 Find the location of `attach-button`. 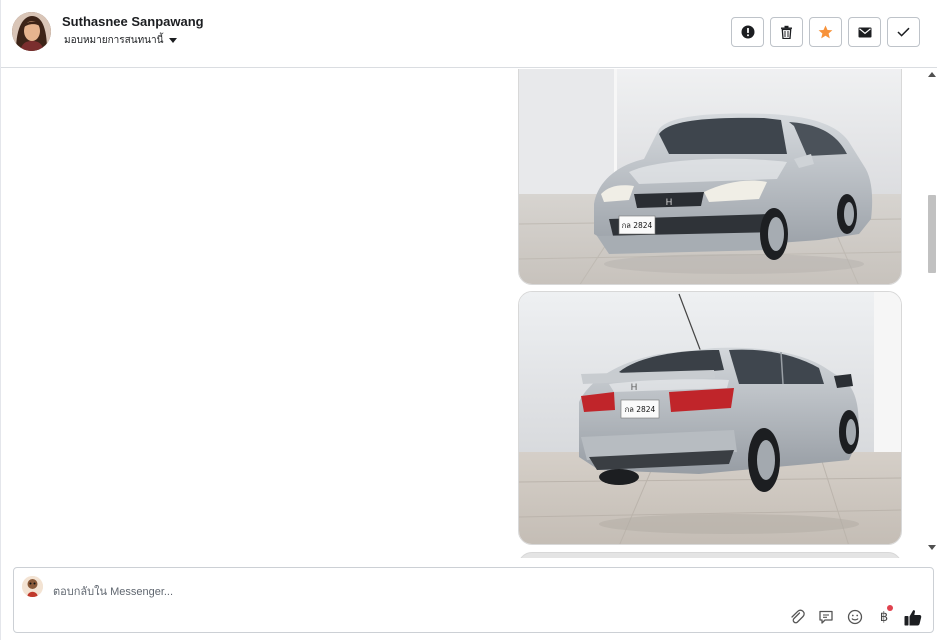

attach-button is located at coordinates (797, 617).